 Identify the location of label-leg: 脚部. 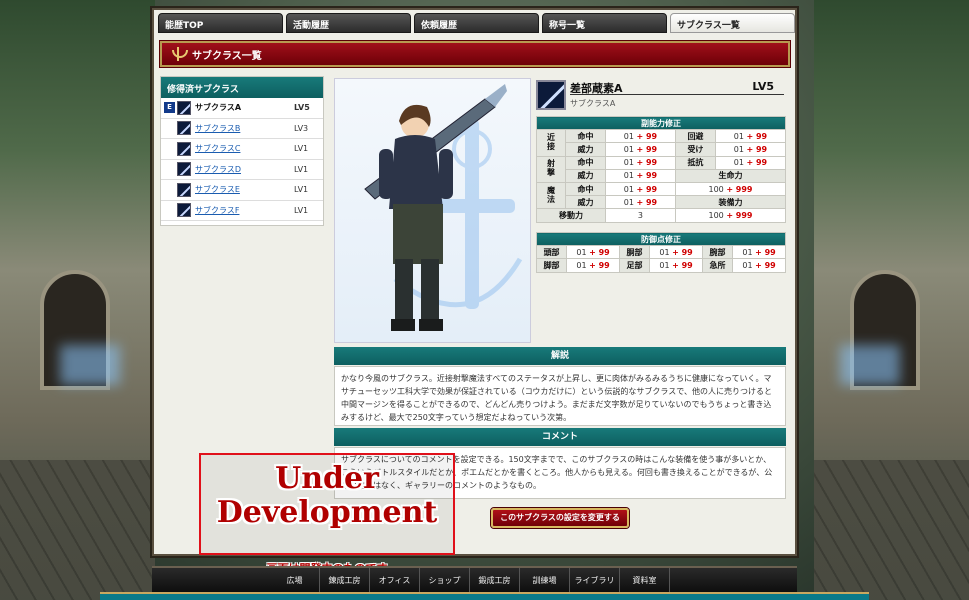
(551, 265).